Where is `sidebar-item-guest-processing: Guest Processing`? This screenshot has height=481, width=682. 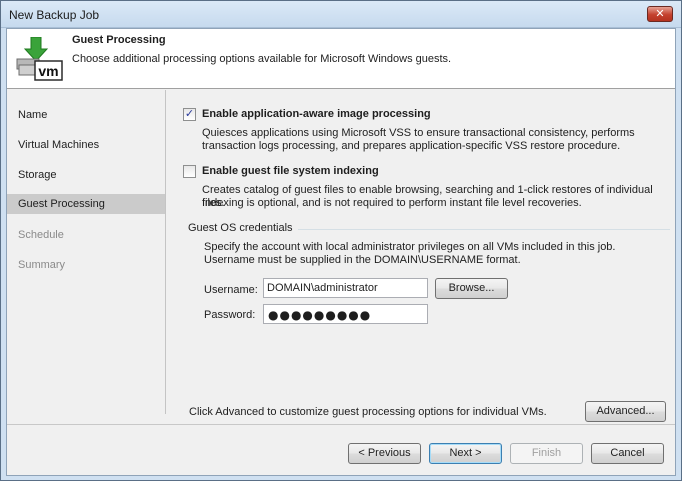 sidebar-item-guest-processing: Guest Processing is located at coordinates (86, 204).